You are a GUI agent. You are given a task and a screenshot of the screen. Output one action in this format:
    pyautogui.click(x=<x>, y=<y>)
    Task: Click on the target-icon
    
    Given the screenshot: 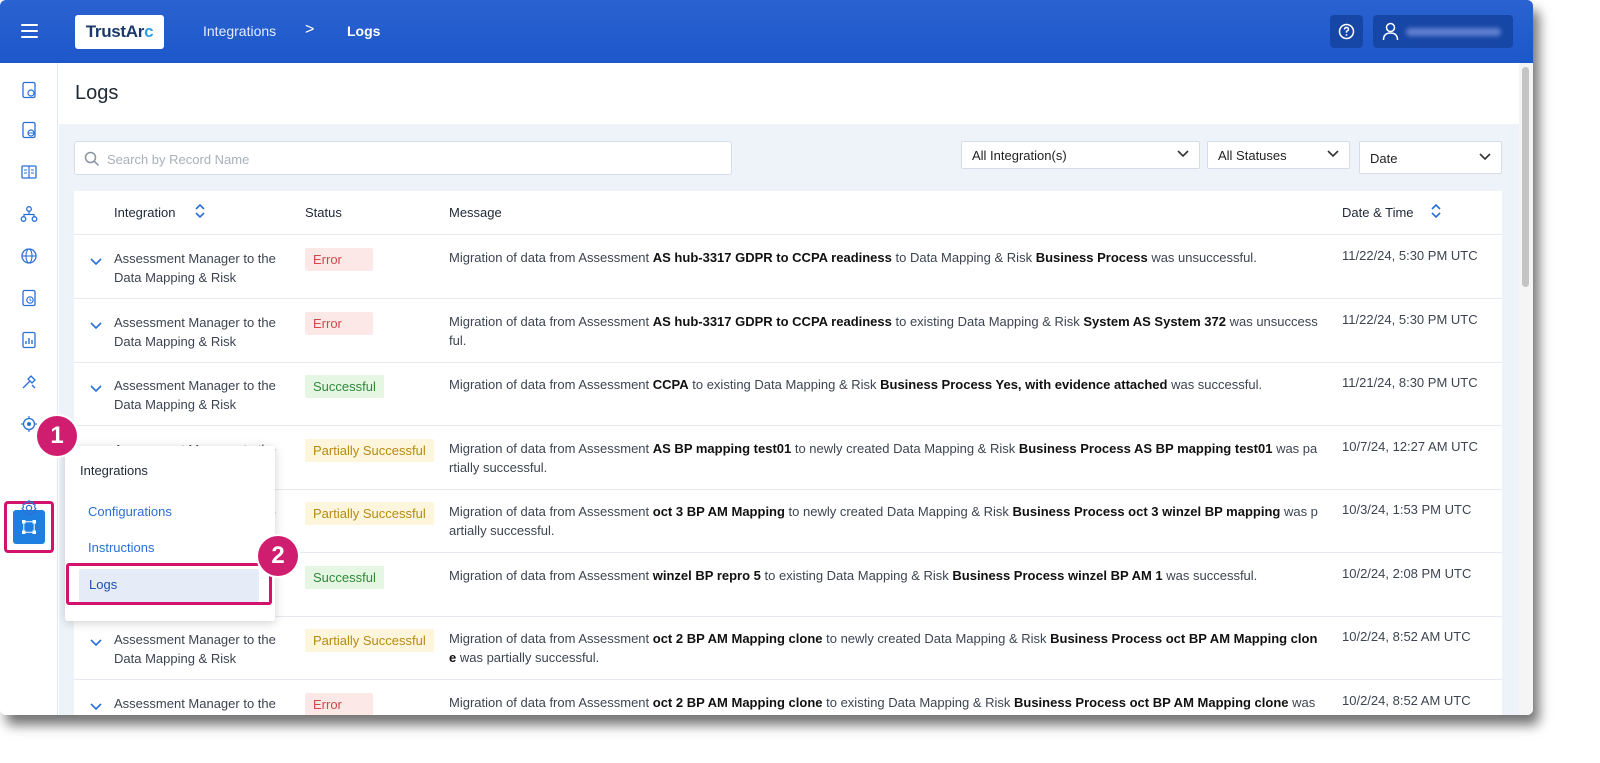 What is the action you would take?
    pyautogui.click(x=29, y=424)
    